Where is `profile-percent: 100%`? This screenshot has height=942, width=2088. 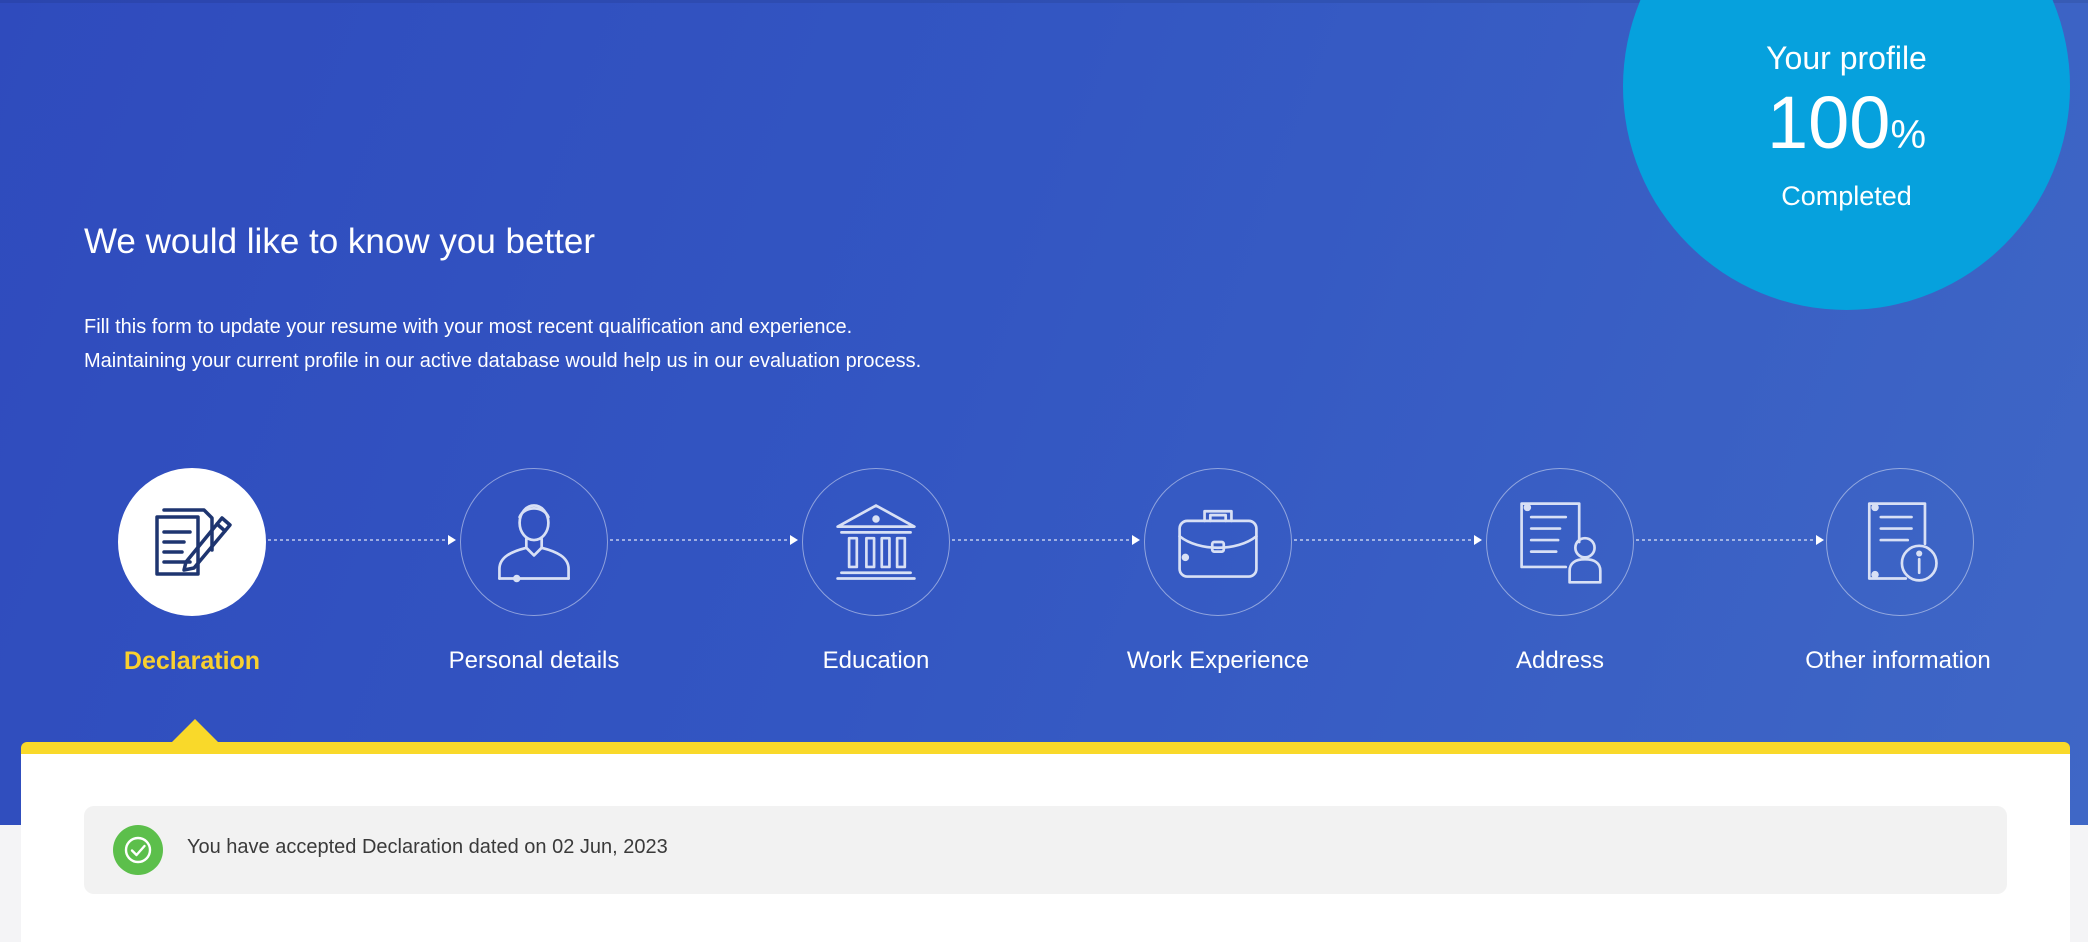
profile-percent: 100% is located at coordinates (1846, 129).